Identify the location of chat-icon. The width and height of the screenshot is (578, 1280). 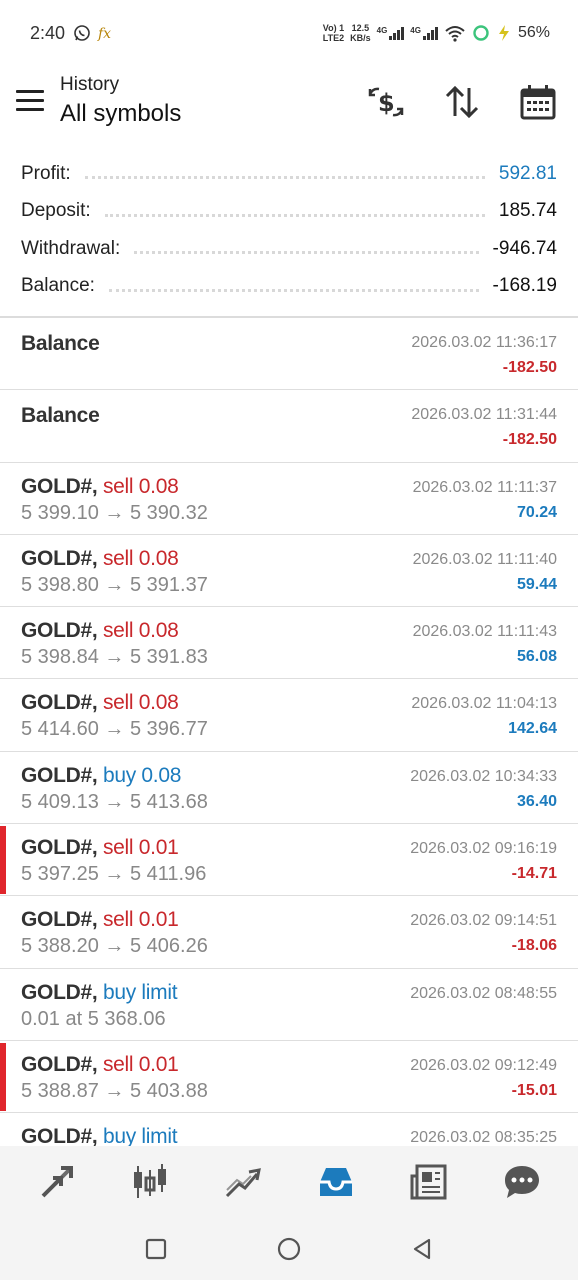
(521, 1182).